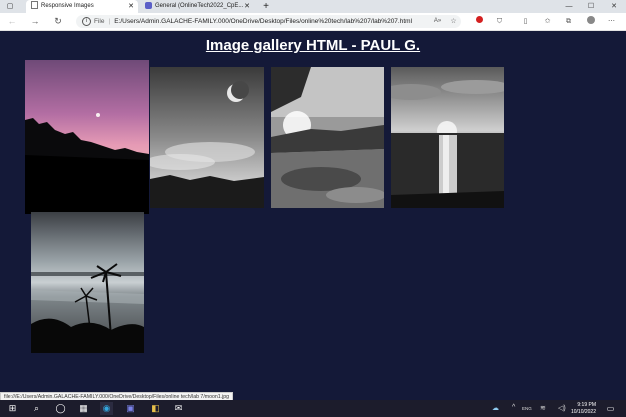  Describe the element at coordinates (10, 6) in the screenshot. I see `tab-actions-icon: ▢` at that location.